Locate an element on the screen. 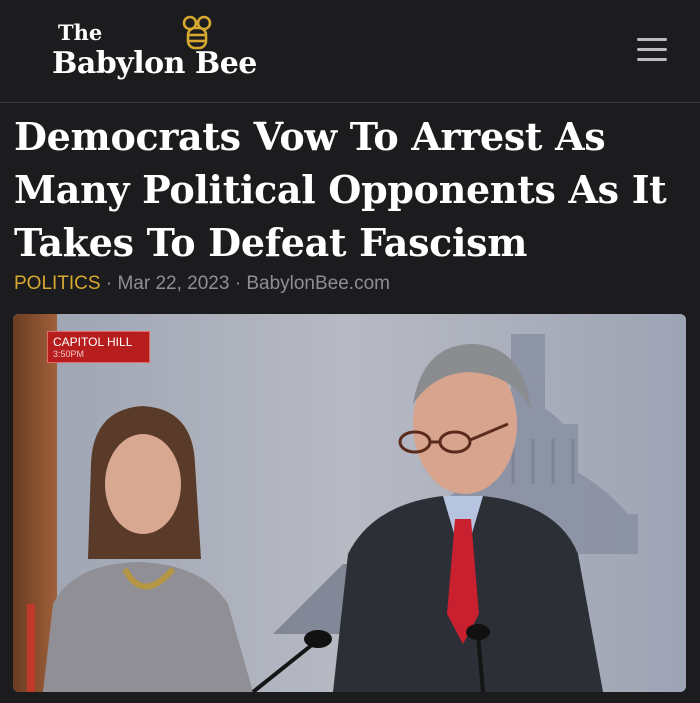  news-chyron: CAPITOL HILL 3:50PM is located at coordinates (98, 347).